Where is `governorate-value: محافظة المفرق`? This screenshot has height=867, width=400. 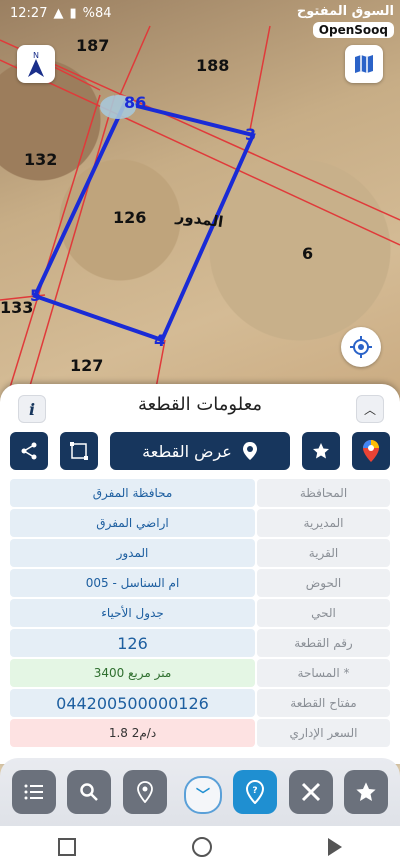 governorate-value: محافظة المفرق is located at coordinates (132, 493).